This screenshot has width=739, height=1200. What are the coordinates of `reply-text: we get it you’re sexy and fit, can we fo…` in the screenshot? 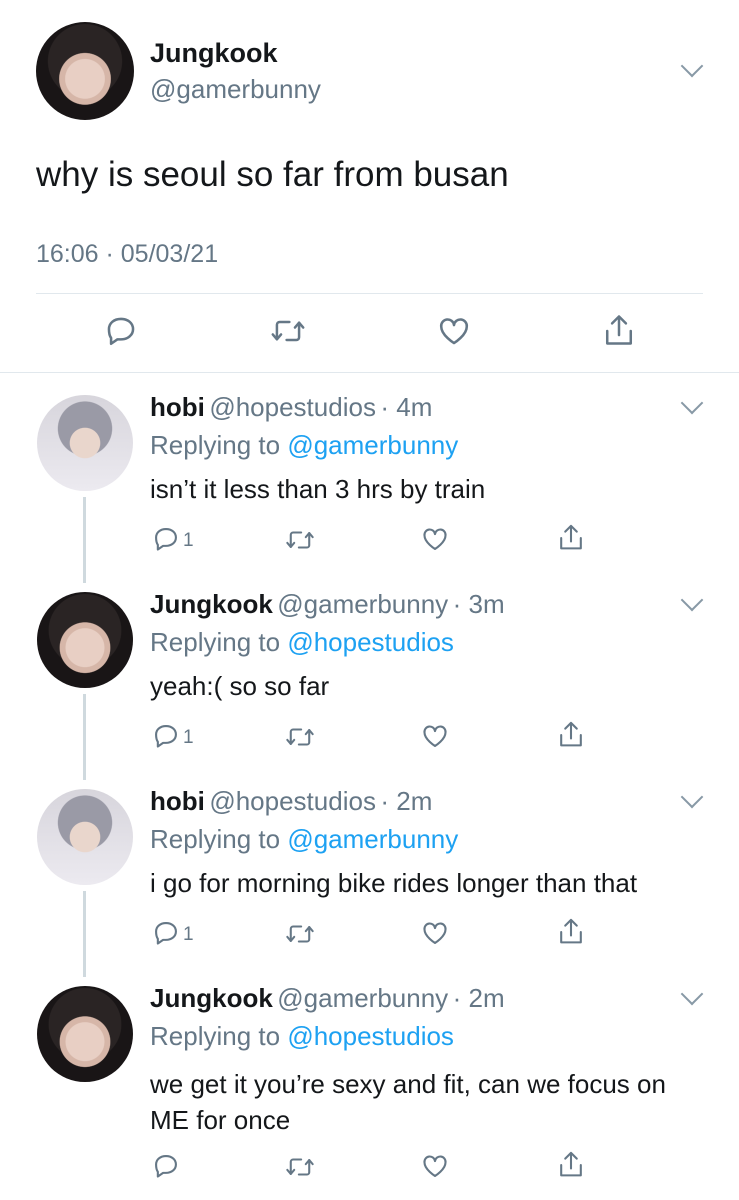 It's located at (408, 1102).